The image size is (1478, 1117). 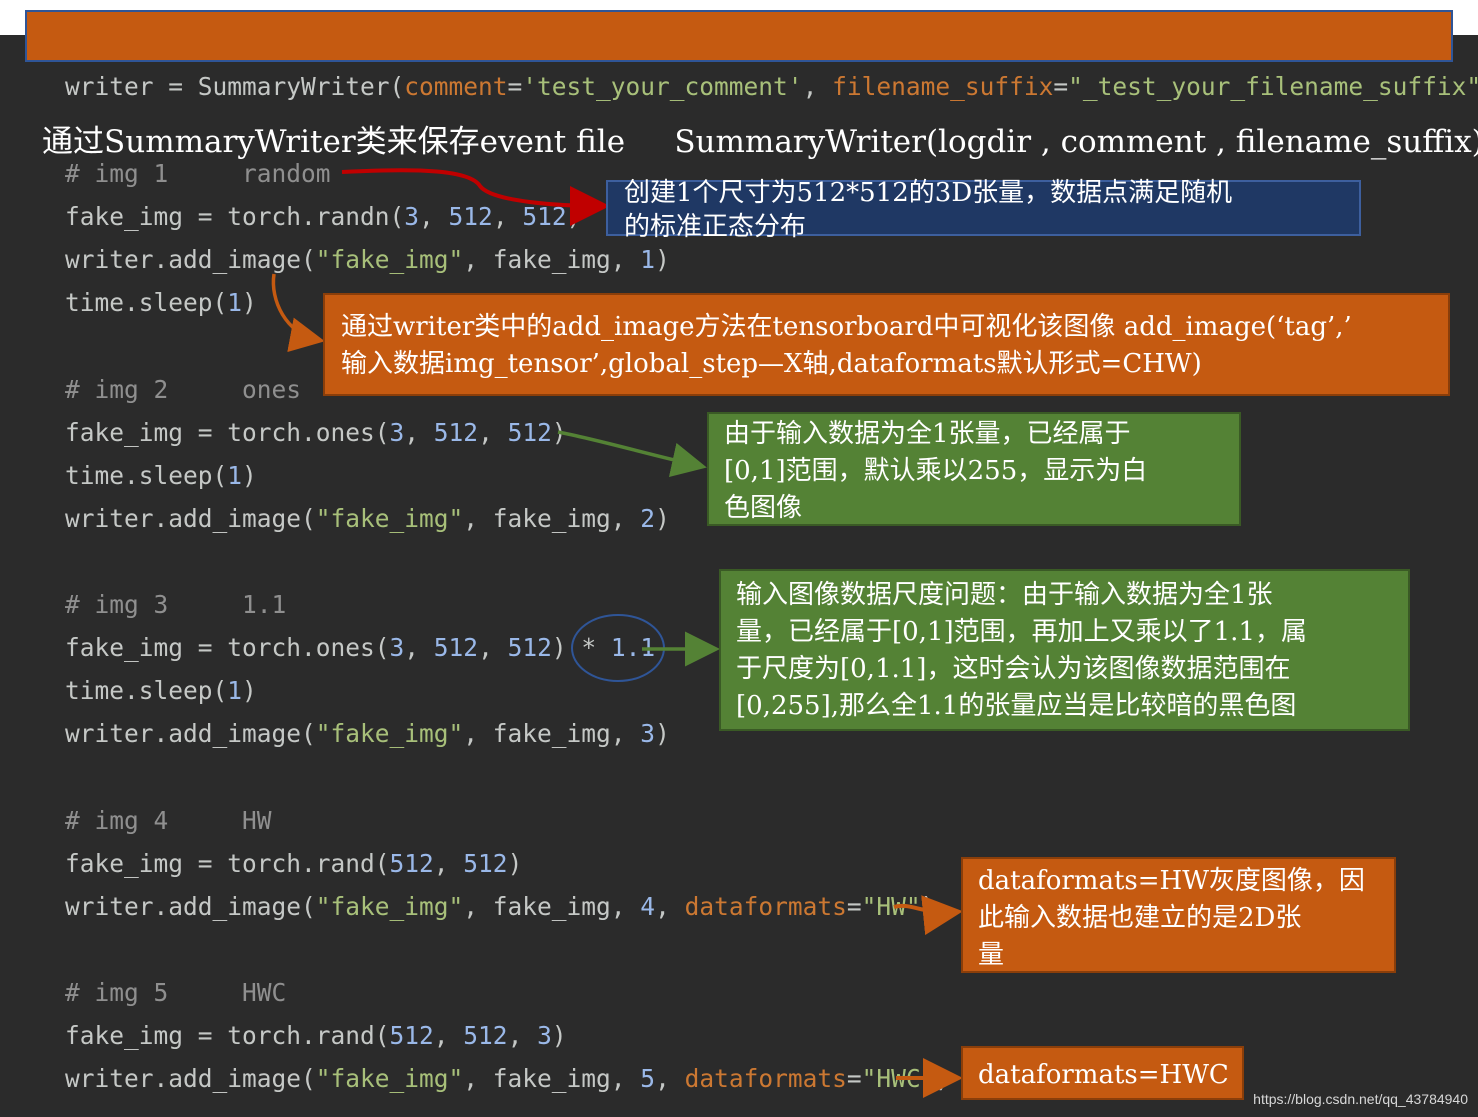 What do you see at coordinates (1360, 1099) in the screenshot?
I see `watermark-text: https://blog.csdn.net/qq_43784940` at bounding box center [1360, 1099].